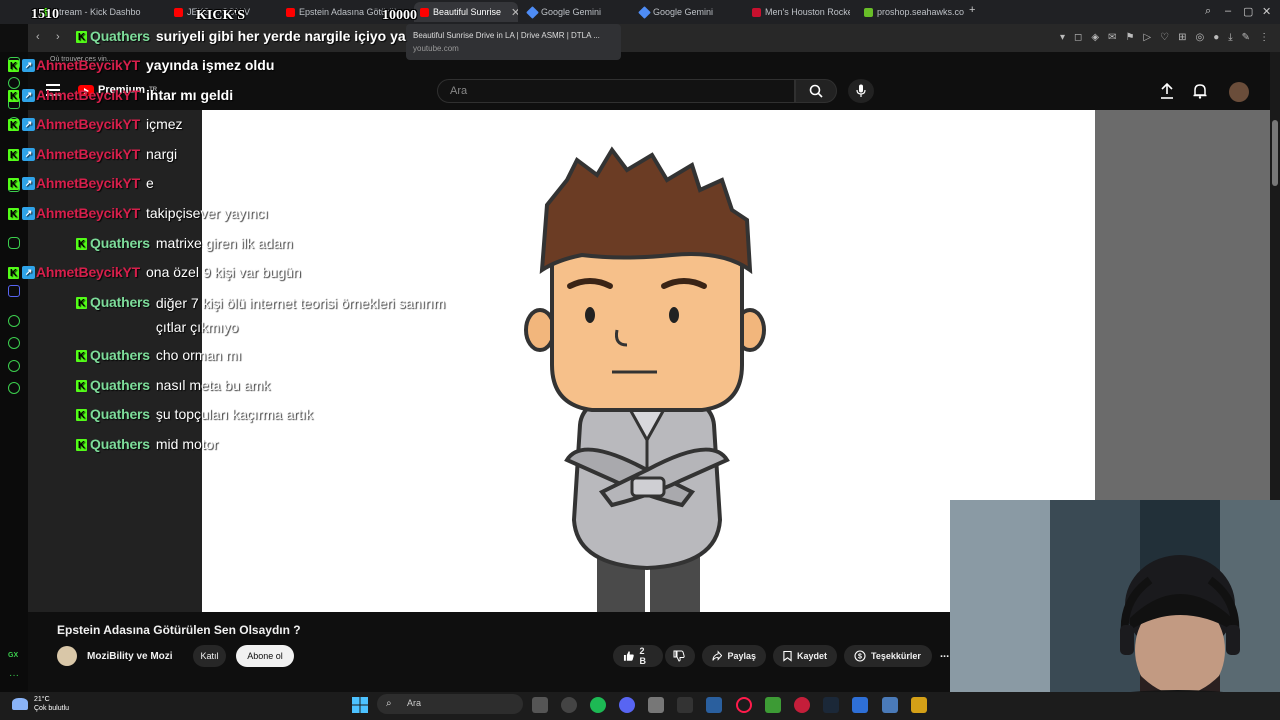 The image size is (1280, 720). I want to click on instagram-icon, so click(14, 243).